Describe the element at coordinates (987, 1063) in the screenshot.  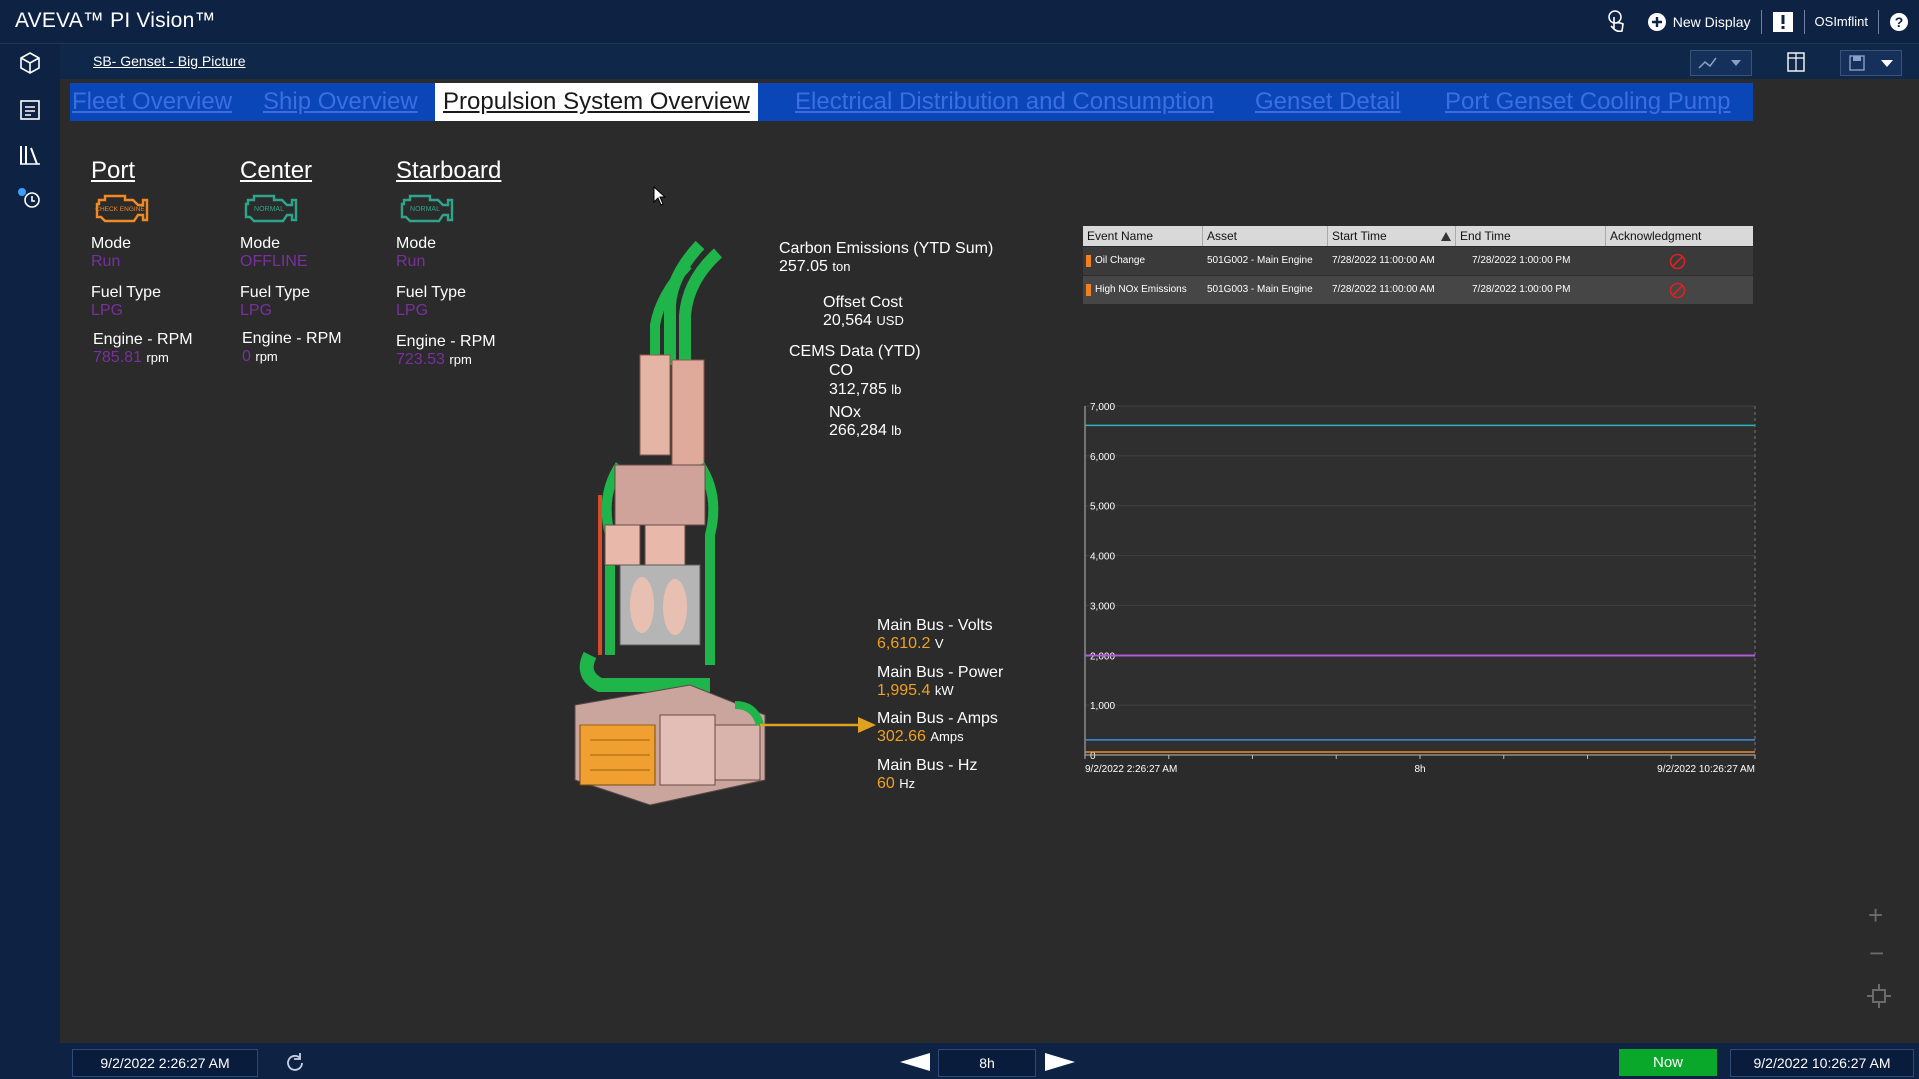
I see `duration-input: 8h` at that location.